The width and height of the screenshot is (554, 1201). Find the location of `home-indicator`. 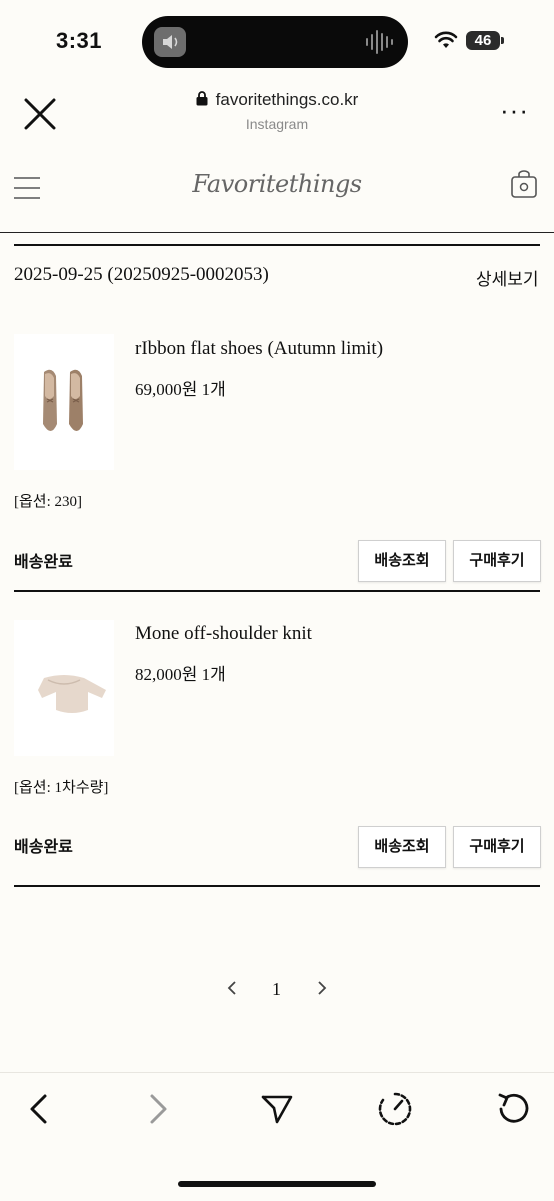

home-indicator is located at coordinates (277, 1184).